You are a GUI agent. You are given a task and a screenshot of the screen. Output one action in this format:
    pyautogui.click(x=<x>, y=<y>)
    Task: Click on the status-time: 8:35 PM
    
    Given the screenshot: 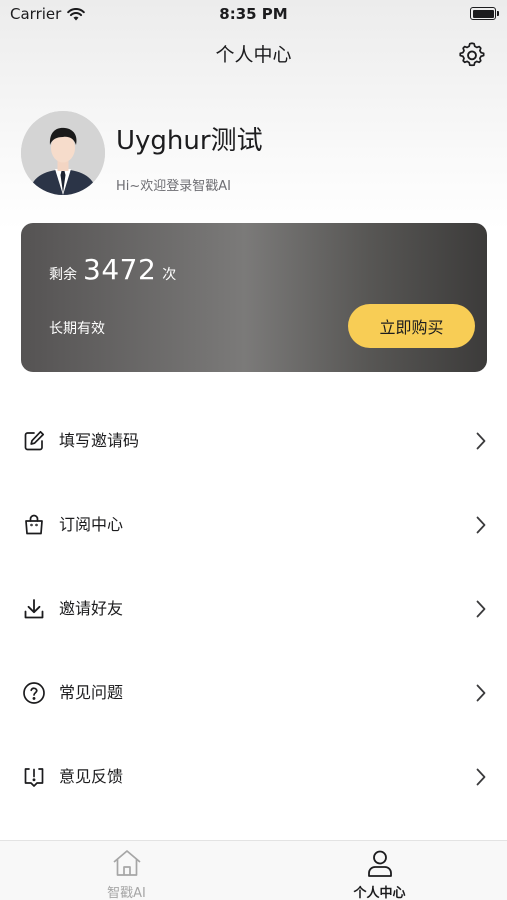 What is the action you would take?
    pyautogui.click(x=253, y=14)
    